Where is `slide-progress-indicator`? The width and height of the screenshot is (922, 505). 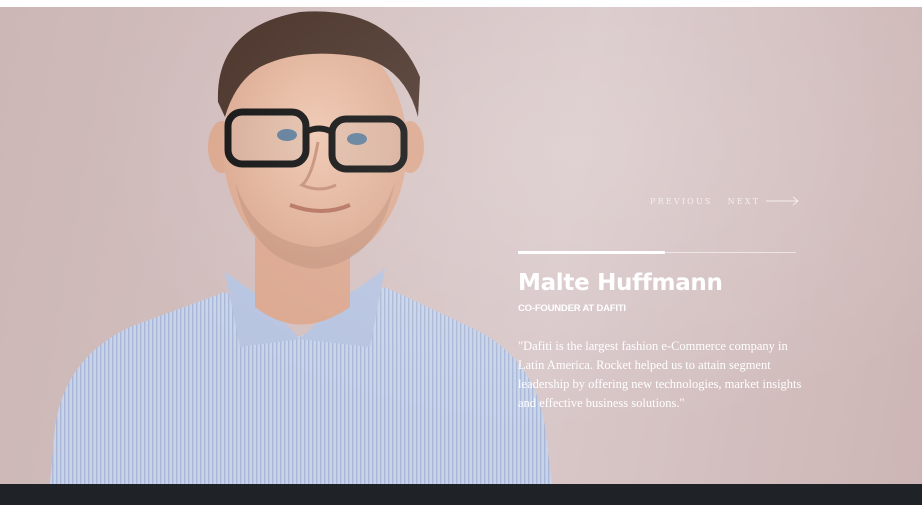
slide-progress-indicator is located at coordinates (592, 252).